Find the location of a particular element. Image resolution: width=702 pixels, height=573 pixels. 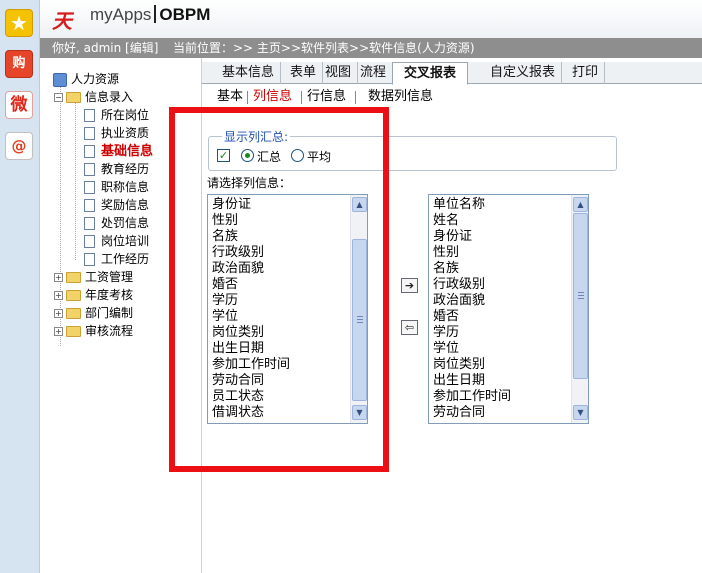

tree-item: 所在岗位 is located at coordinates (116, 115).